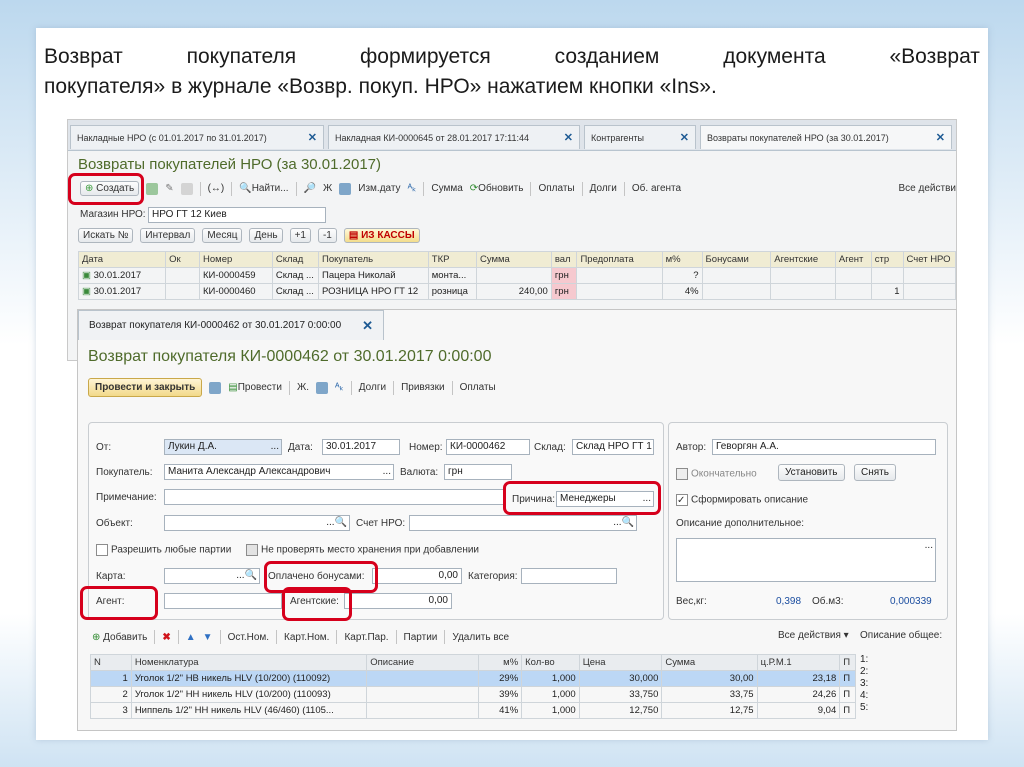 Image resolution: width=1024 pixels, height=767 pixels. I want to click on agent-fee-field: 0,00, so click(398, 601).